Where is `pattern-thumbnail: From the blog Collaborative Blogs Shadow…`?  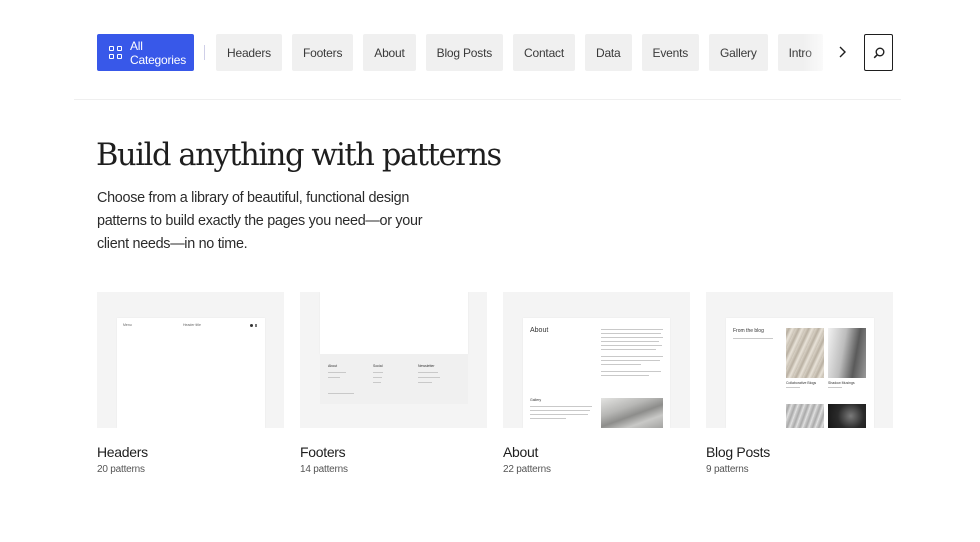
pattern-thumbnail: From the blog Collaborative Blogs Shadow… is located at coordinates (799, 360).